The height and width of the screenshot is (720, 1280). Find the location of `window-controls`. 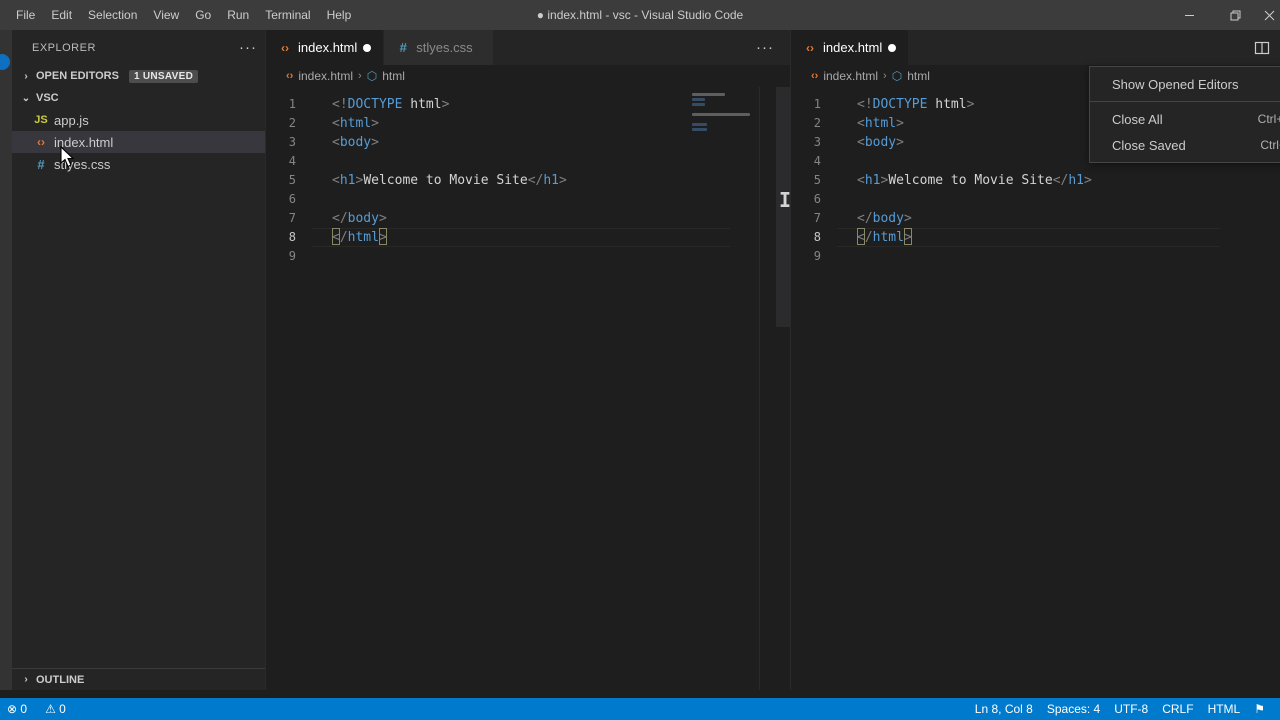

window-controls is located at coordinates (1223, 15).